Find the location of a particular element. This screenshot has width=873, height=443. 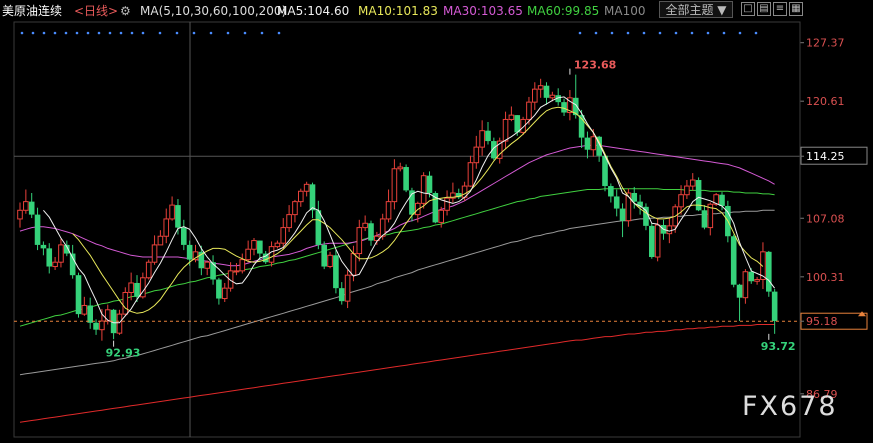

watermark-logo: FX678 is located at coordinates (790, 406).